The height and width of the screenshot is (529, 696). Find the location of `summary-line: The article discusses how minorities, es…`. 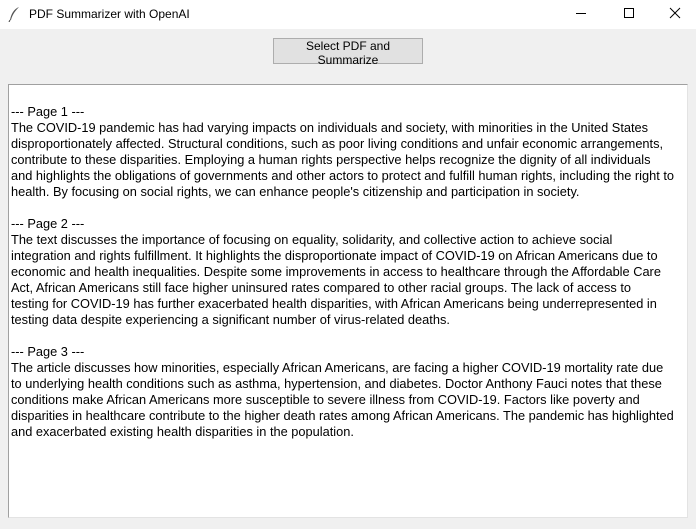

summary-line: The article discusses how minorities, es… is located at coordinates (337, 367).